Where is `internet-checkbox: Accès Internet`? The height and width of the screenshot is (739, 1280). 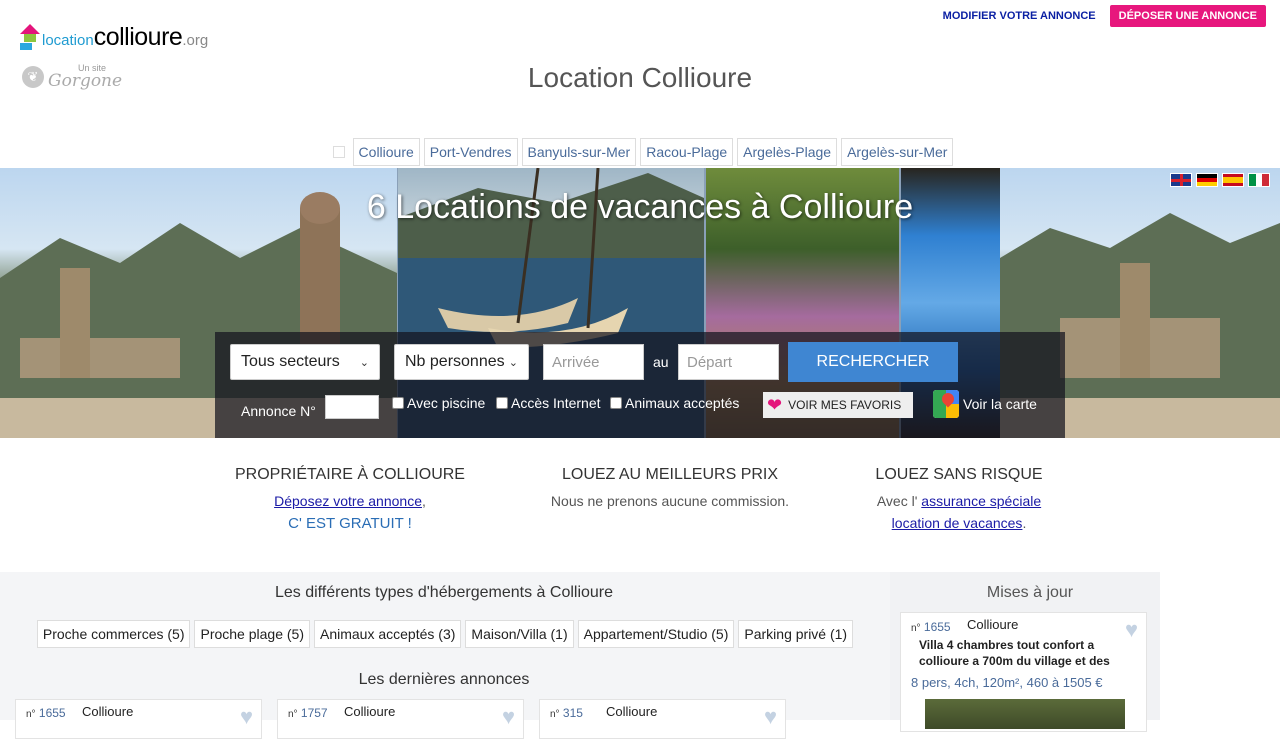 internet-checkbox: Accès Internet is located at coordinates (548, 403).